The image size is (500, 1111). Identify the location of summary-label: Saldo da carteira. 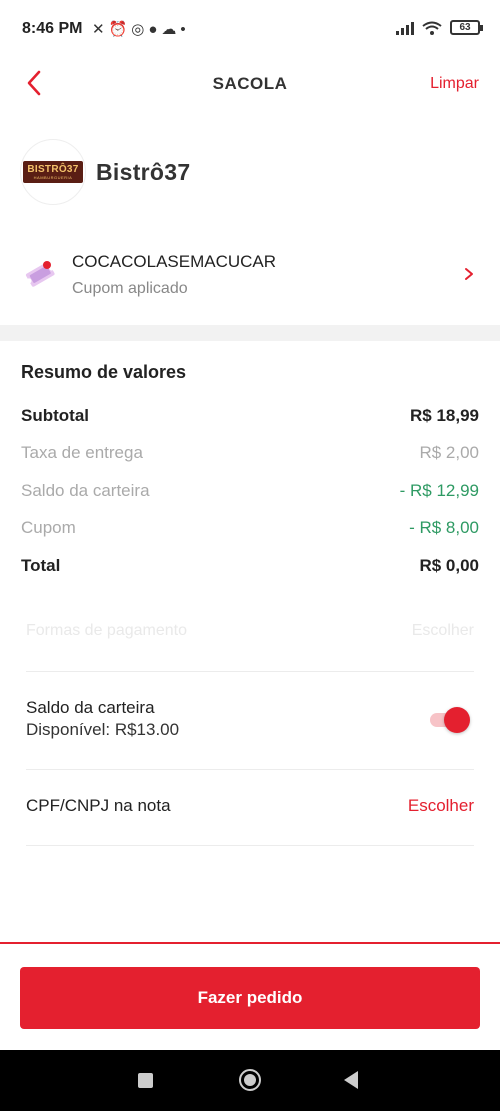
(85, 490).